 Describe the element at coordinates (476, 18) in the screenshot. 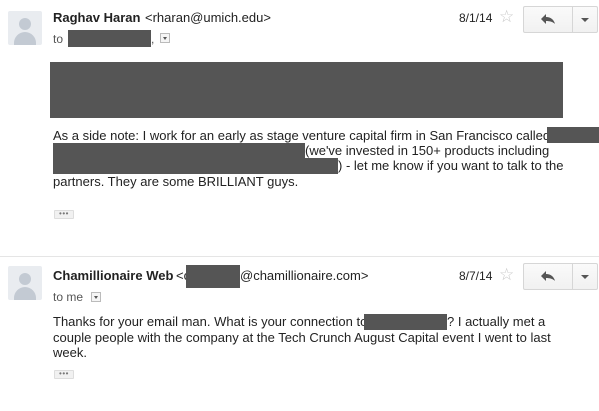

I see `message-date: 8/1/14` at that location.